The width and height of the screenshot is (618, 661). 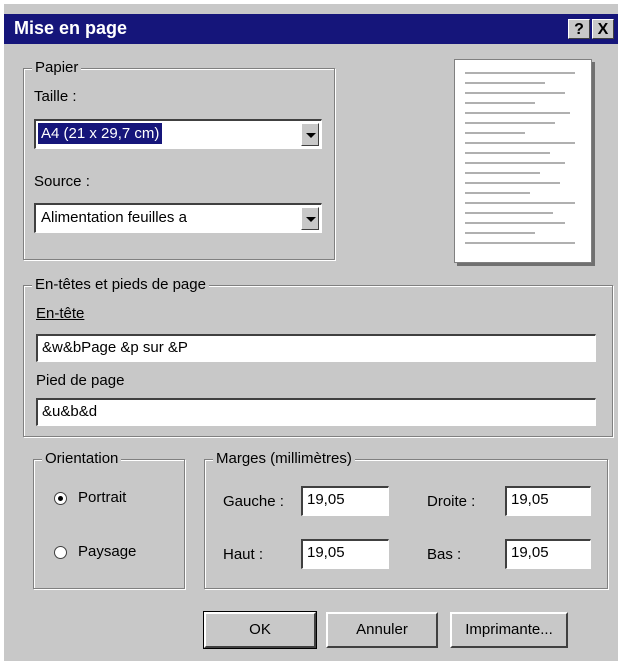 I want to click on landscape-radio, so click(x=60, y=552).